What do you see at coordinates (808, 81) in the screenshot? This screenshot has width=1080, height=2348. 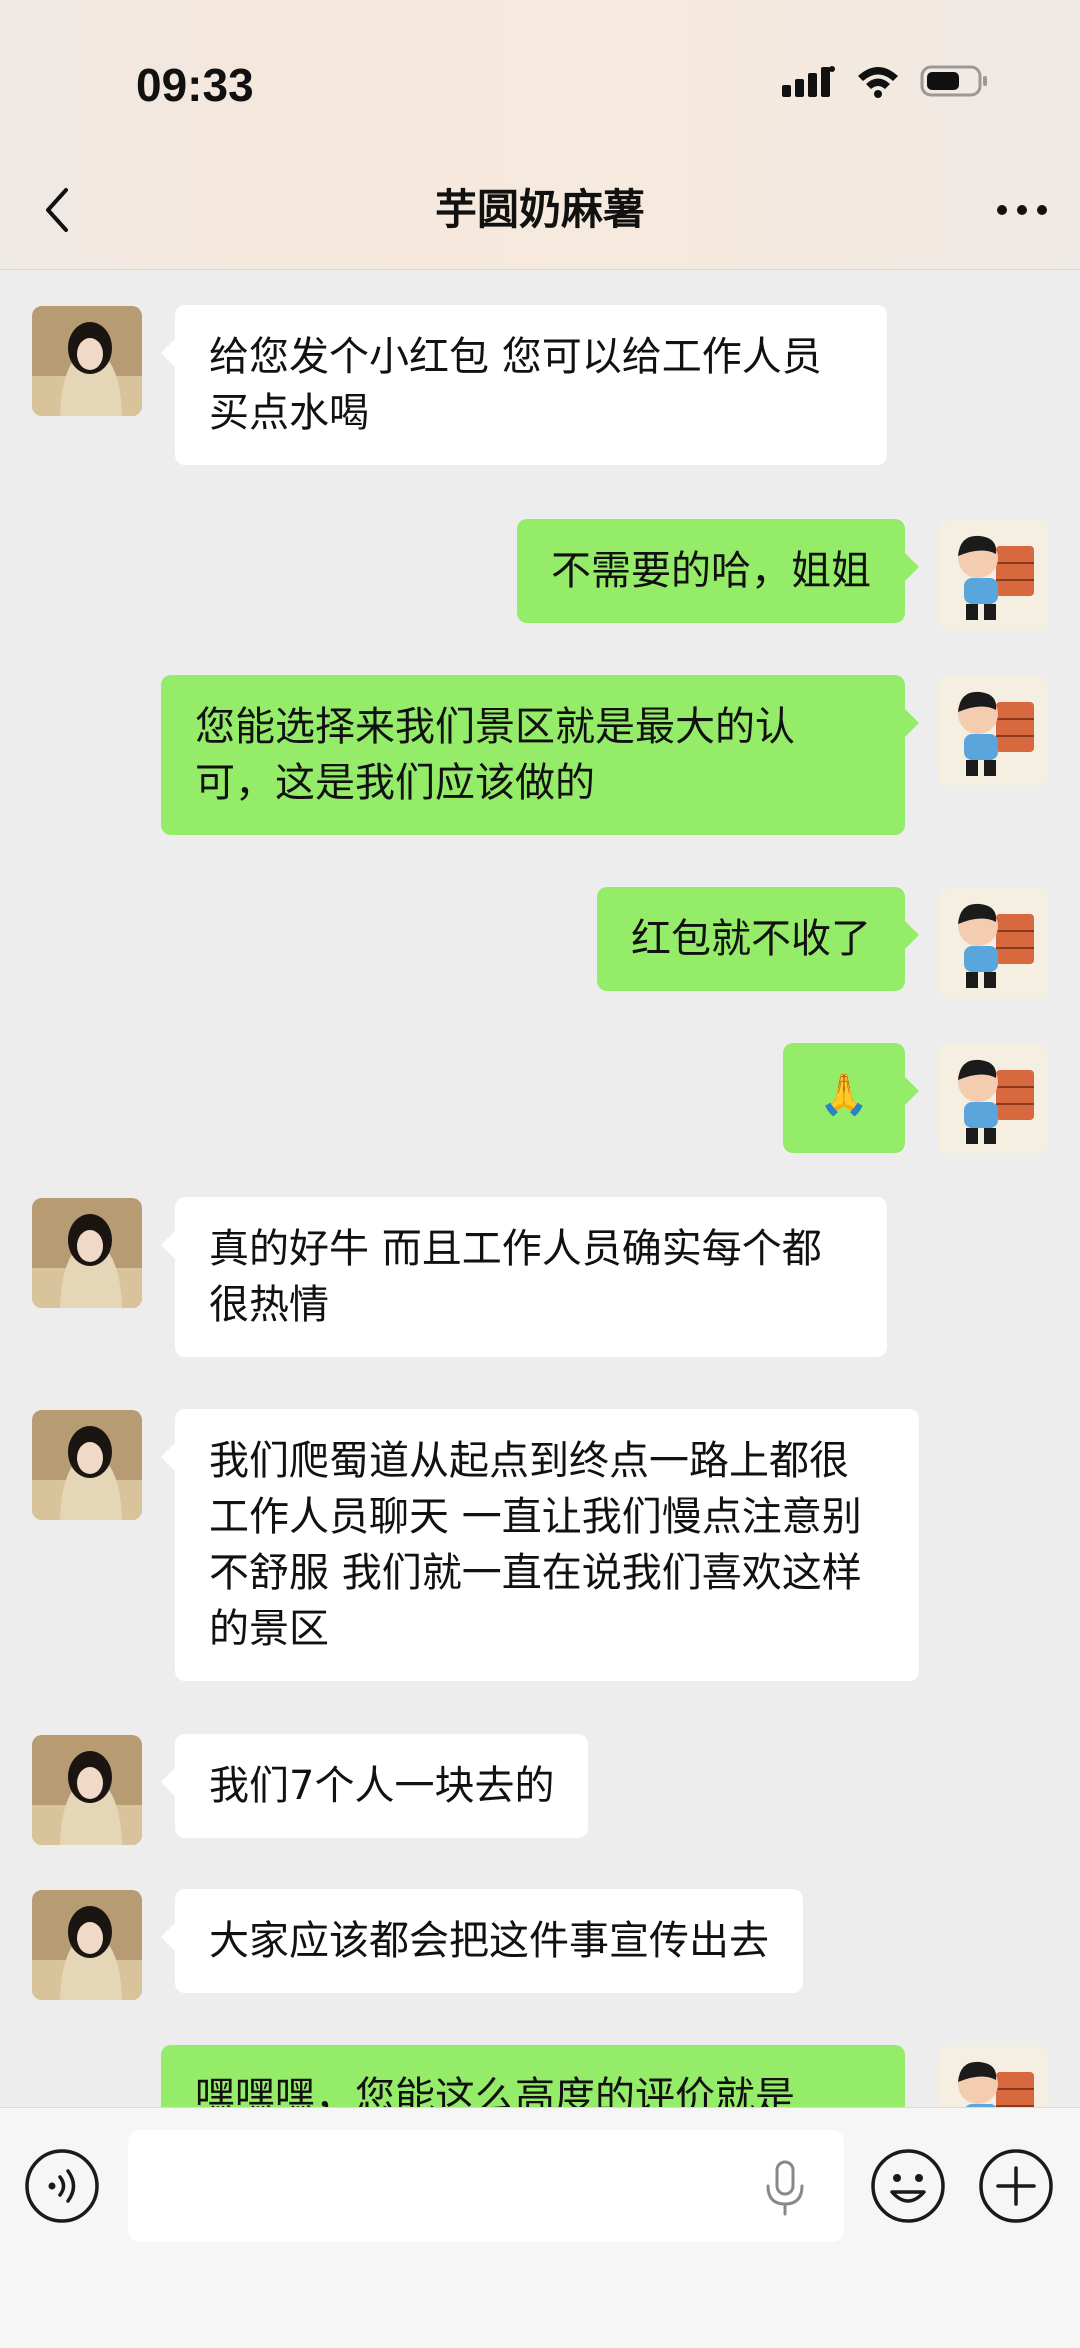 I see `signal-icon` at bounding box center [808, 81].